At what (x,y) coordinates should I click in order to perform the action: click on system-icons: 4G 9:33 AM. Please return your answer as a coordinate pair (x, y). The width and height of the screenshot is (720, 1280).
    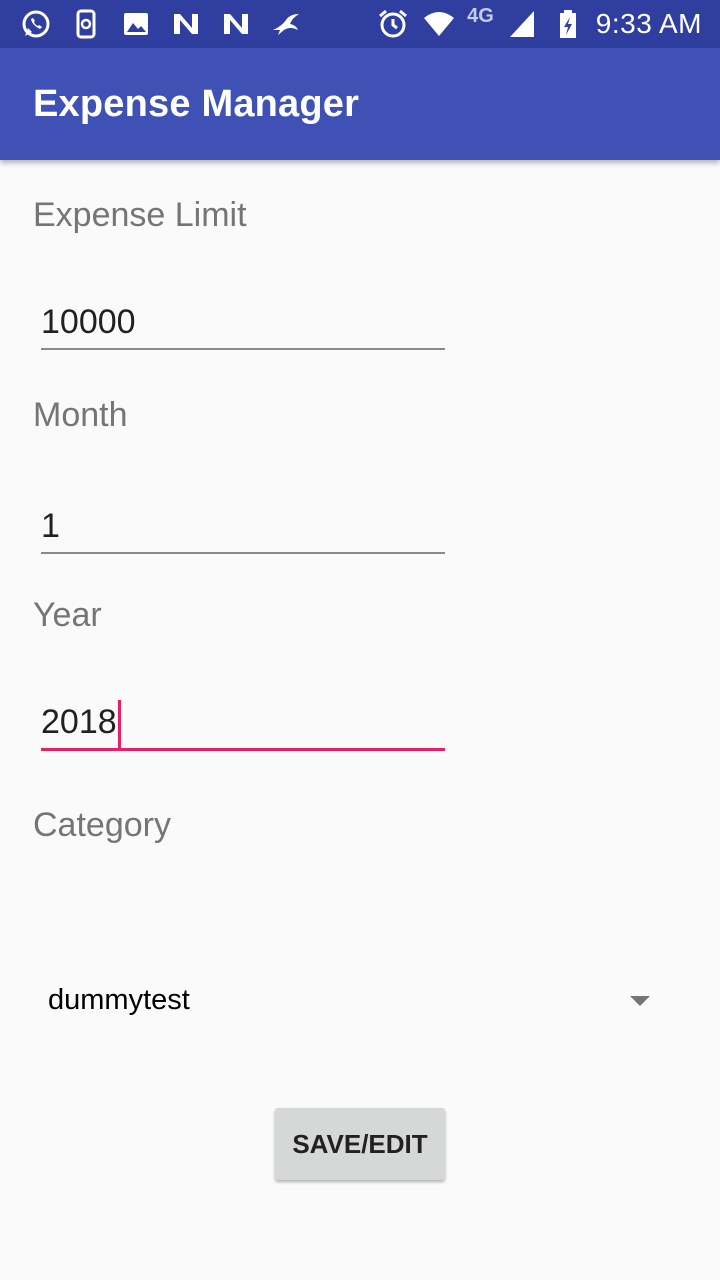
    Looking at the image, I should click on (547, 23).